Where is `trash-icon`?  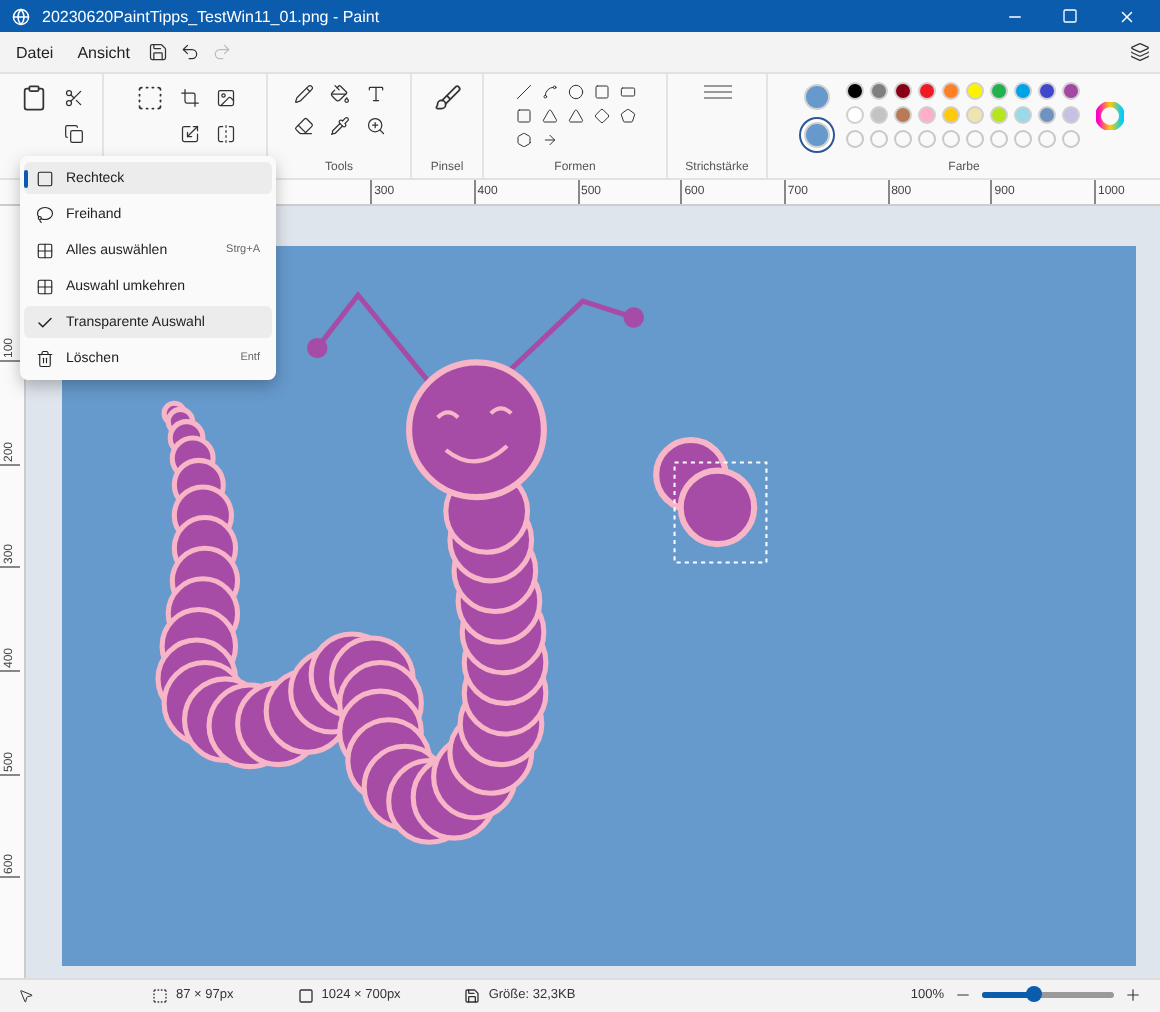
trash-icon is located at coordinates (45, 358).